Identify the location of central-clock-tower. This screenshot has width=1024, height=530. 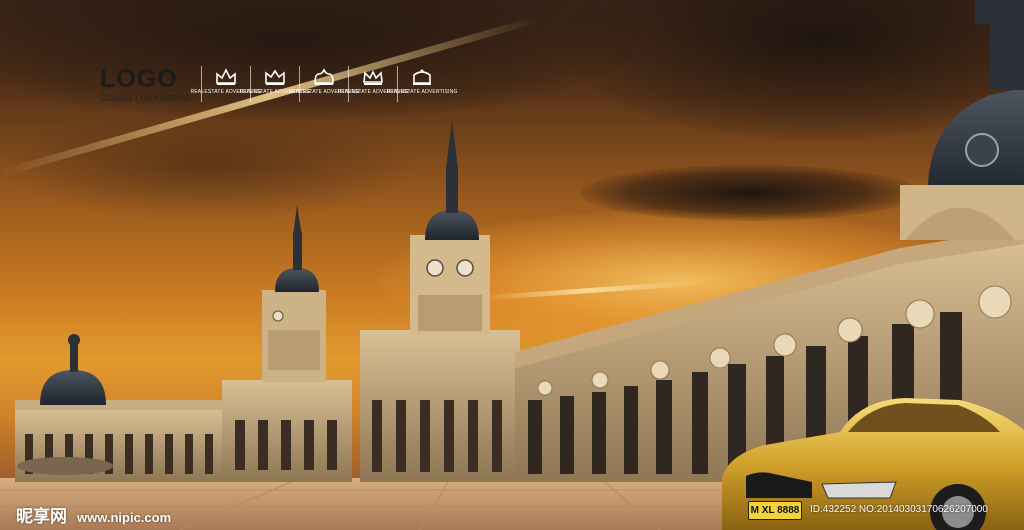
(440, 301).